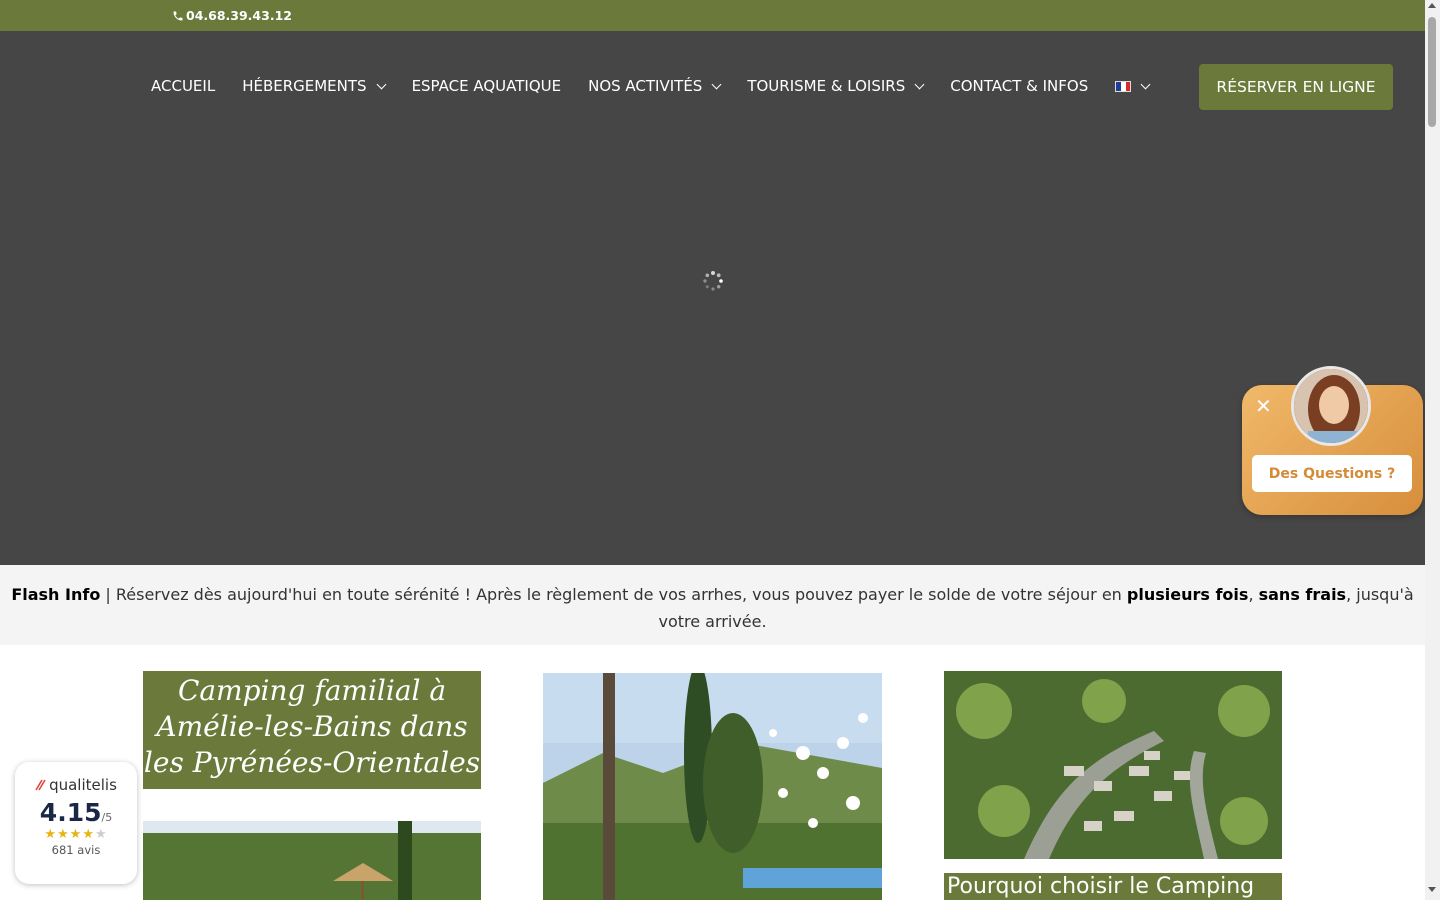  I want to click on nav-item-tourisme-loisirs: TOURISME & LOISIRS, so click(836, 86).